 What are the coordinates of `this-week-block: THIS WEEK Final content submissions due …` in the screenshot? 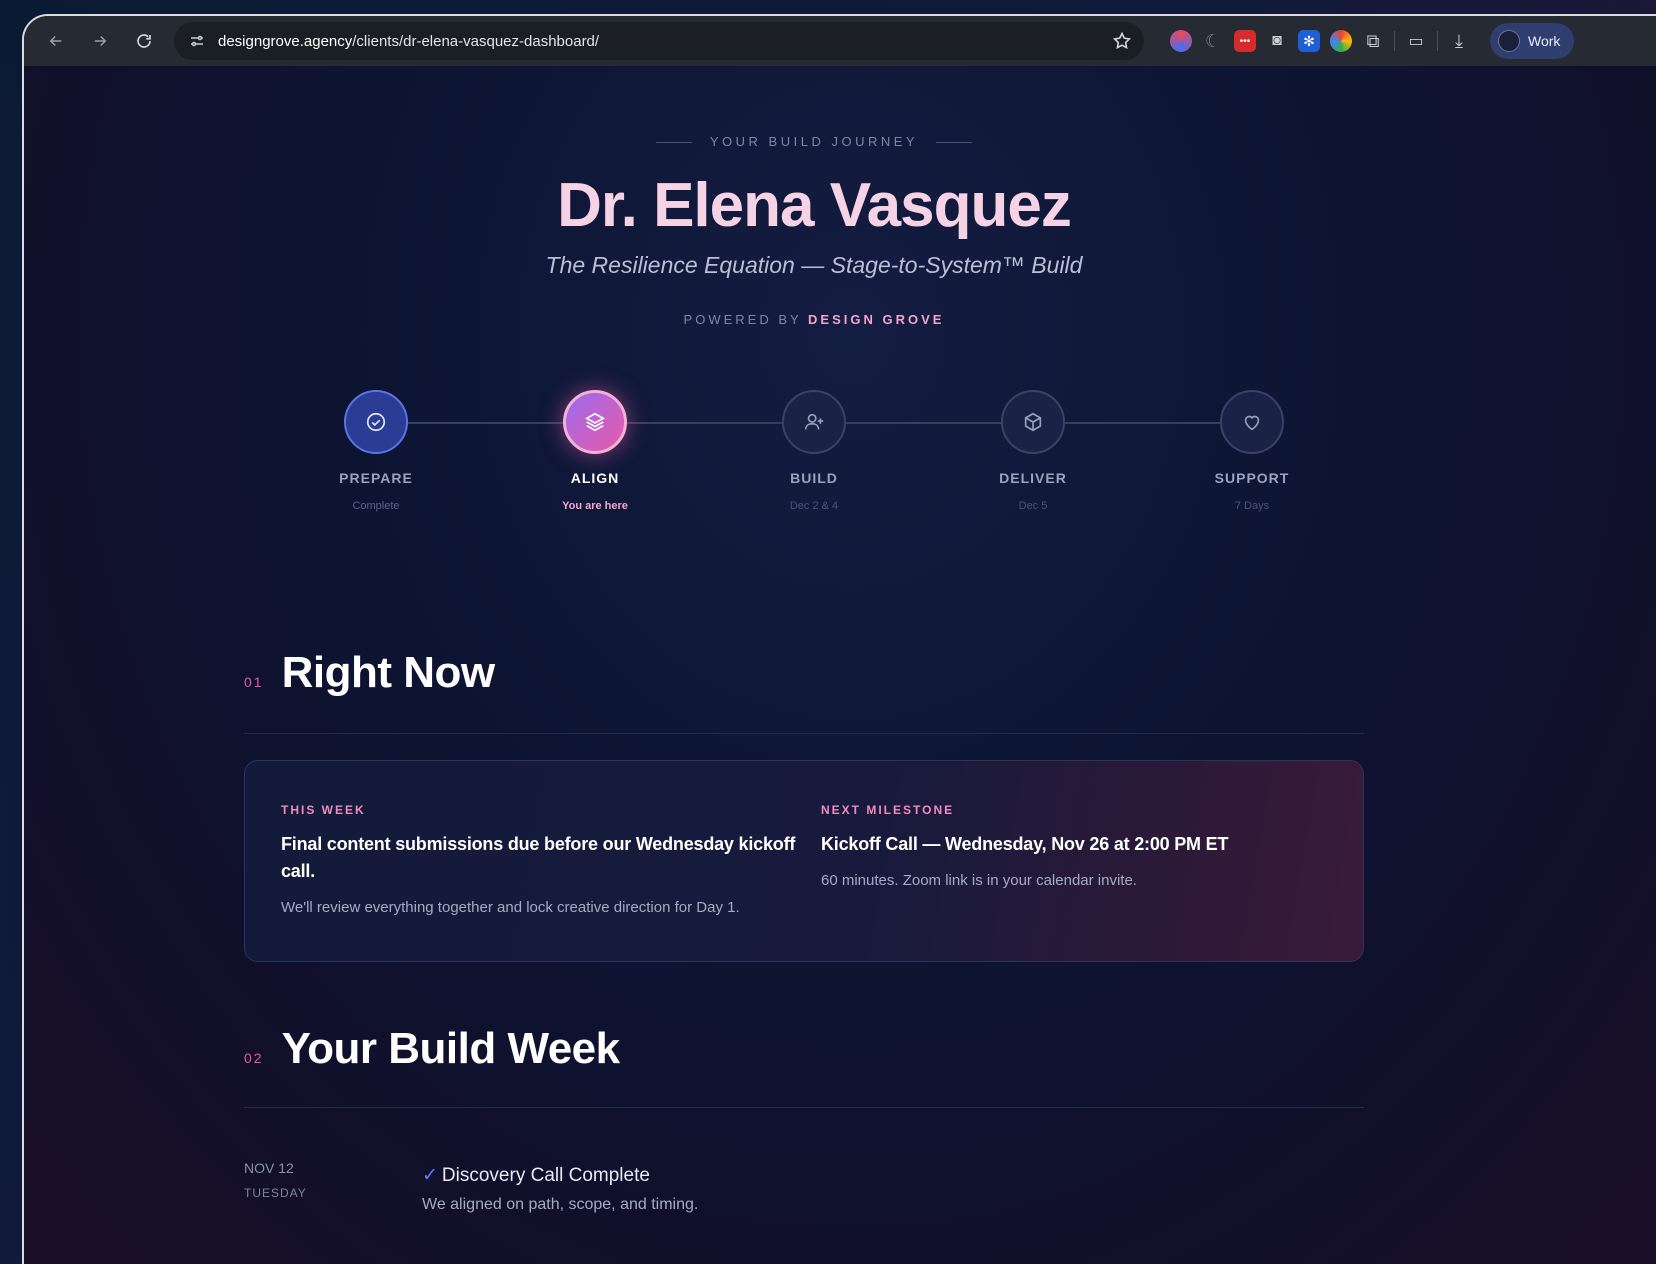 It's located at (541, 859).